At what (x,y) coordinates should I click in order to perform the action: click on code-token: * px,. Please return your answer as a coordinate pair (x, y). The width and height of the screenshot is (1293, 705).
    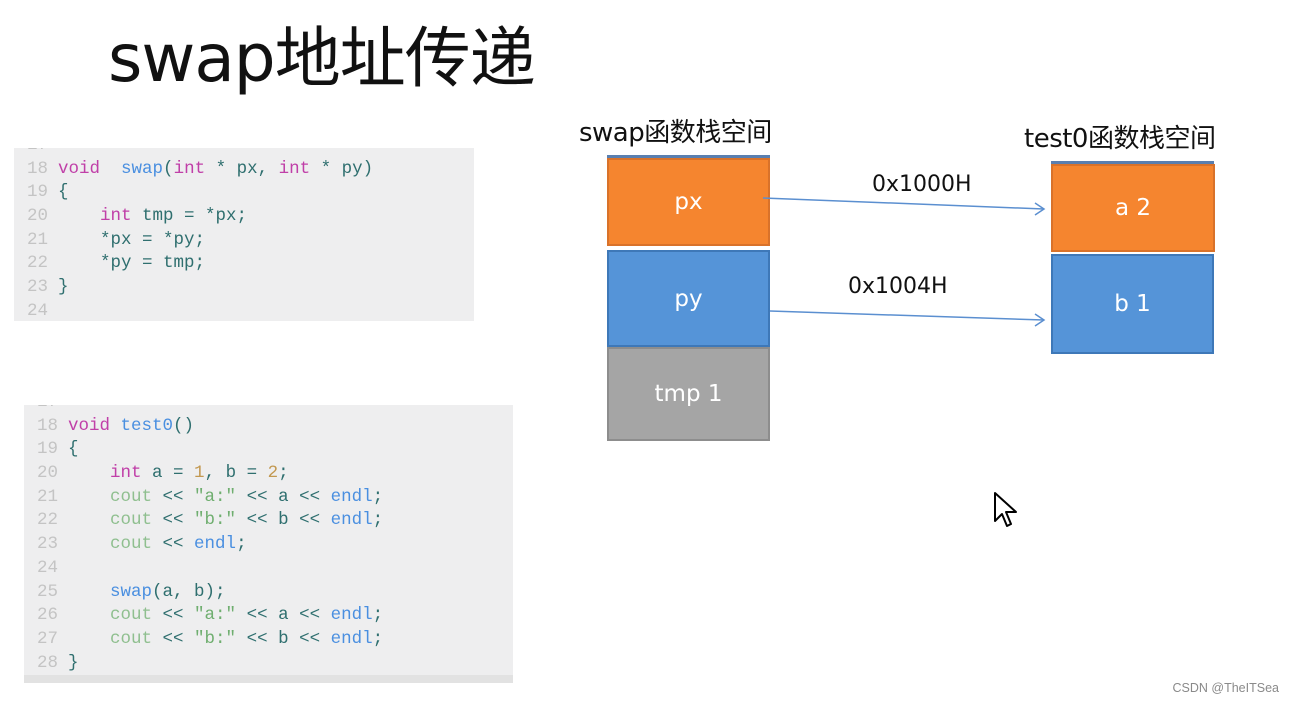
    Looking at the image, I should click on (242, 168).